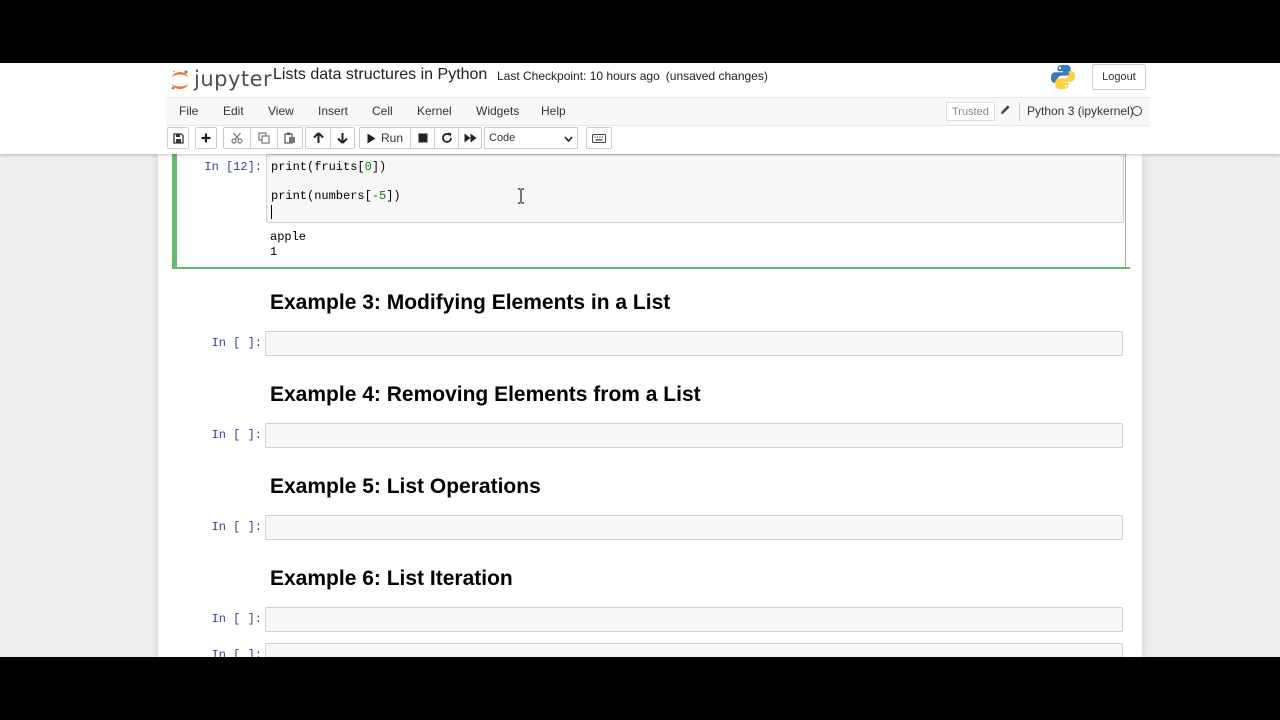 The height and width of the screenshot is (720, 1280). I want to click on play-icon, so click(371, 138).